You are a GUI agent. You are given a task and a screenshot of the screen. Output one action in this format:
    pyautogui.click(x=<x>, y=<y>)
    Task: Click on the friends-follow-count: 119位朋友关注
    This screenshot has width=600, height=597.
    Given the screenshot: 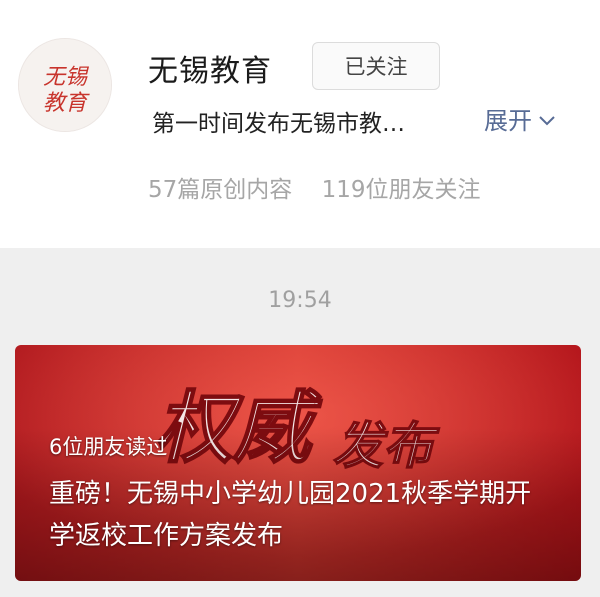 What is the action you would take?
    pyautogui.click(x=401, y=190)
    